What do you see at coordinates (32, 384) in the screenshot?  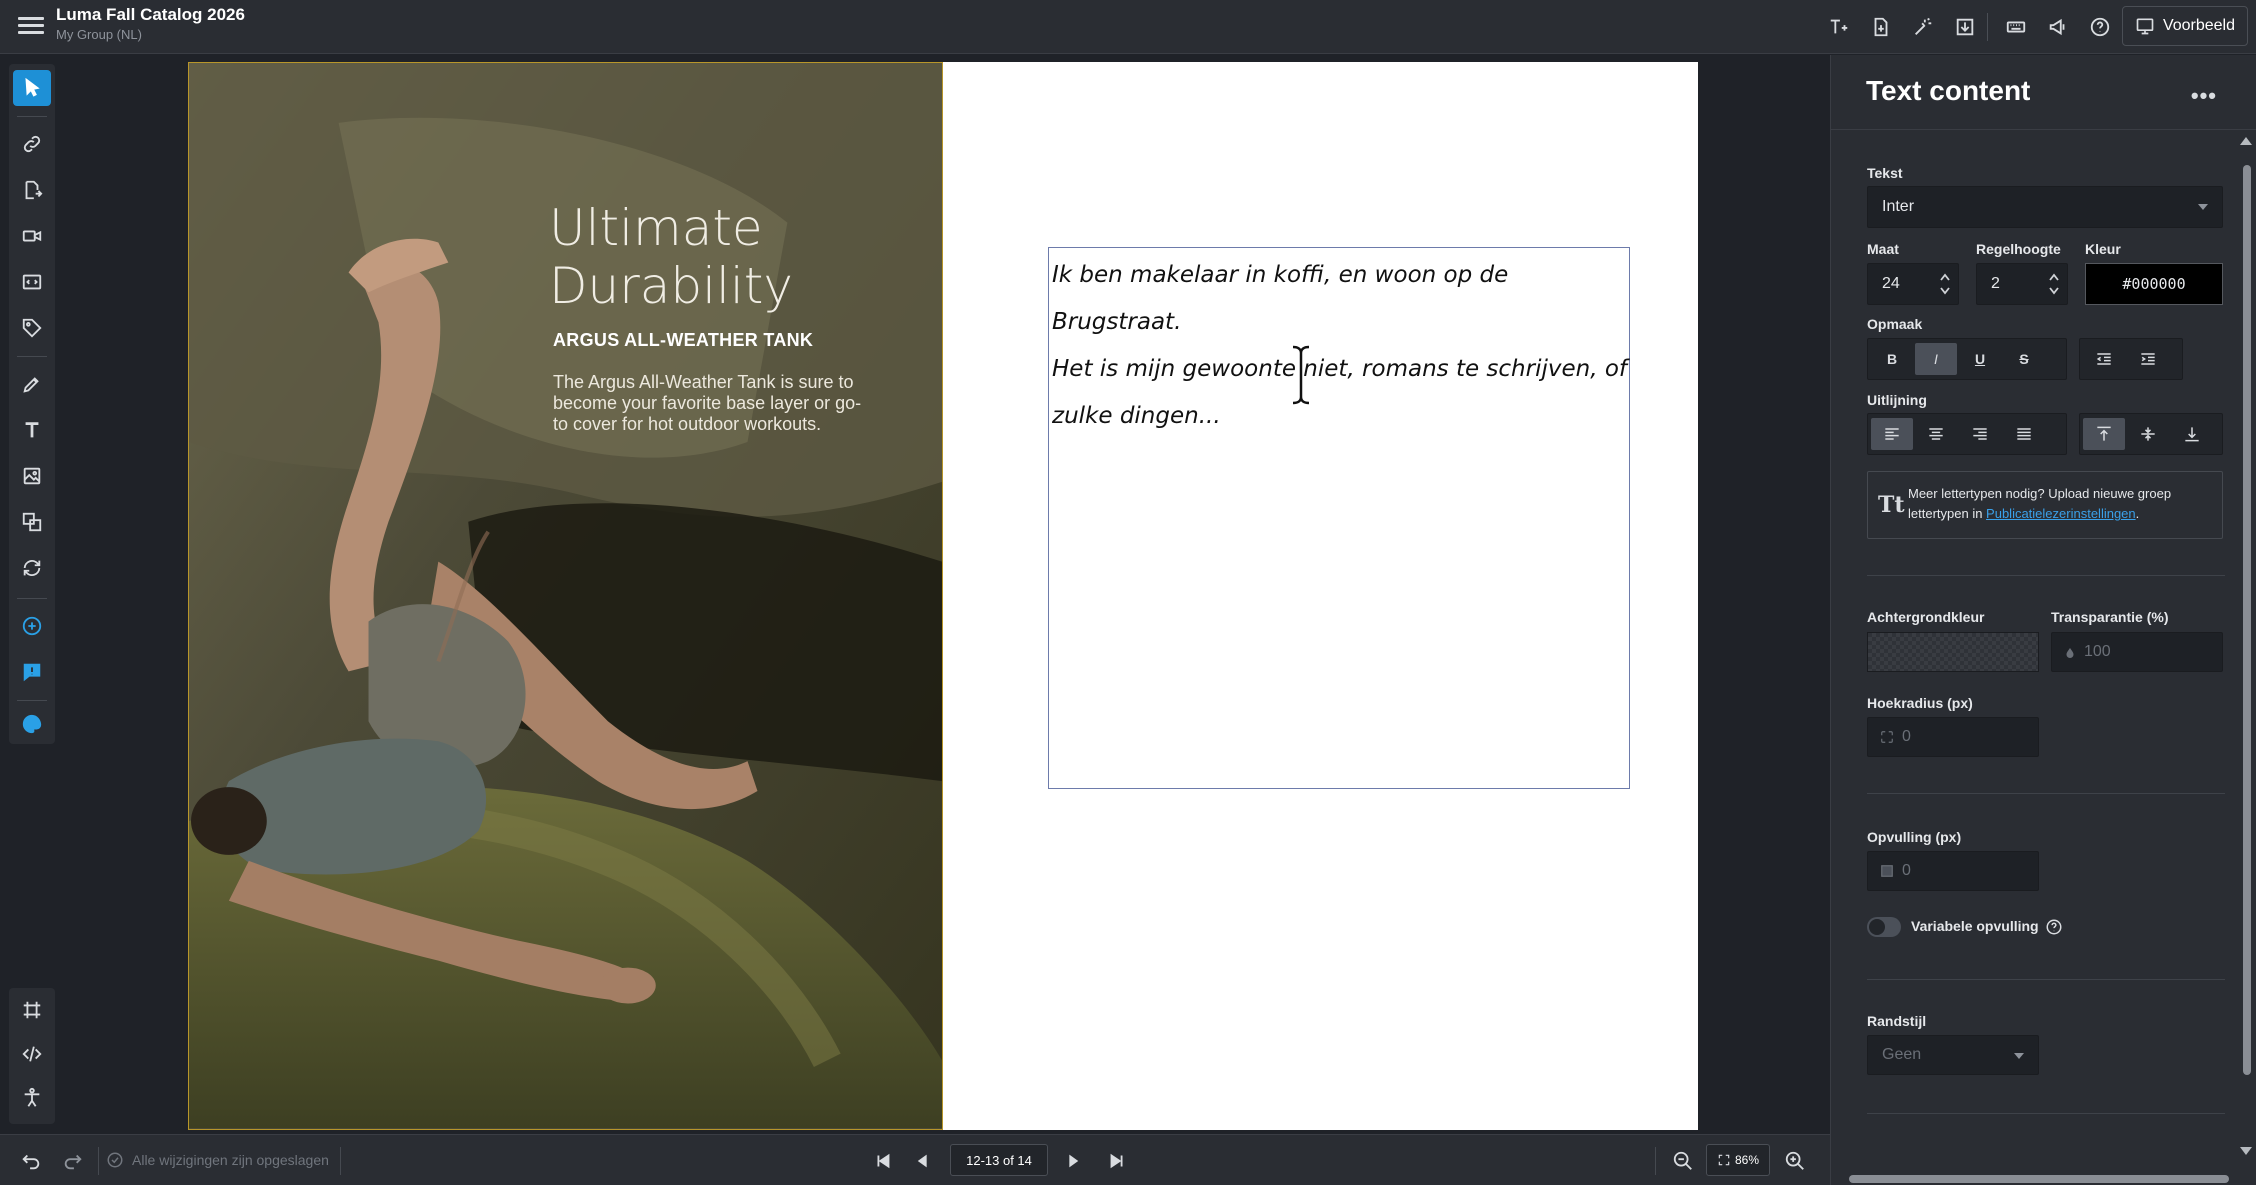 I see `shape-tool-icon` at bounding box center [32, 384].